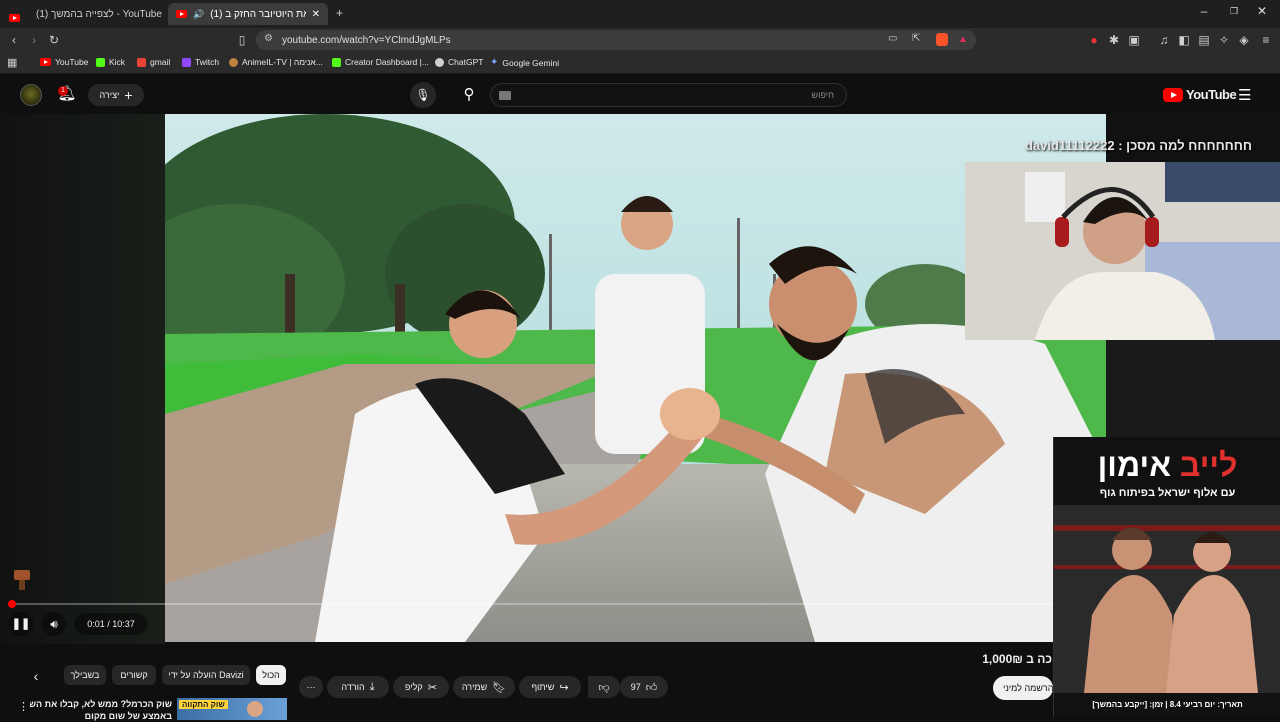 The width and height of the screenshot is (1280, 722). What do you see at coordinates (1134, 465) in the screenshot?
I see `ad-title-main: אימון` at bounding box center [1134, 465].